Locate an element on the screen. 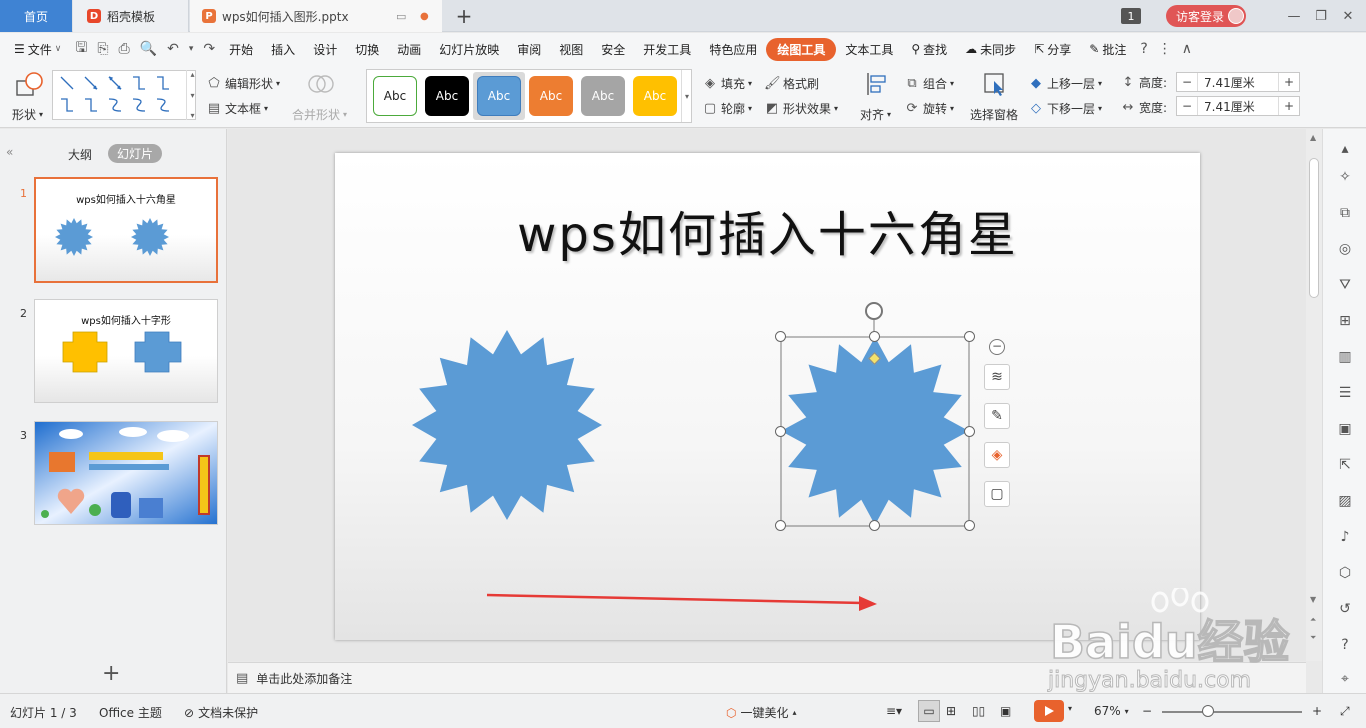 Image resolution: width=1366 pixels, height=728 pixels. document-icon: ▣ is located at coordinates (1345, 429).